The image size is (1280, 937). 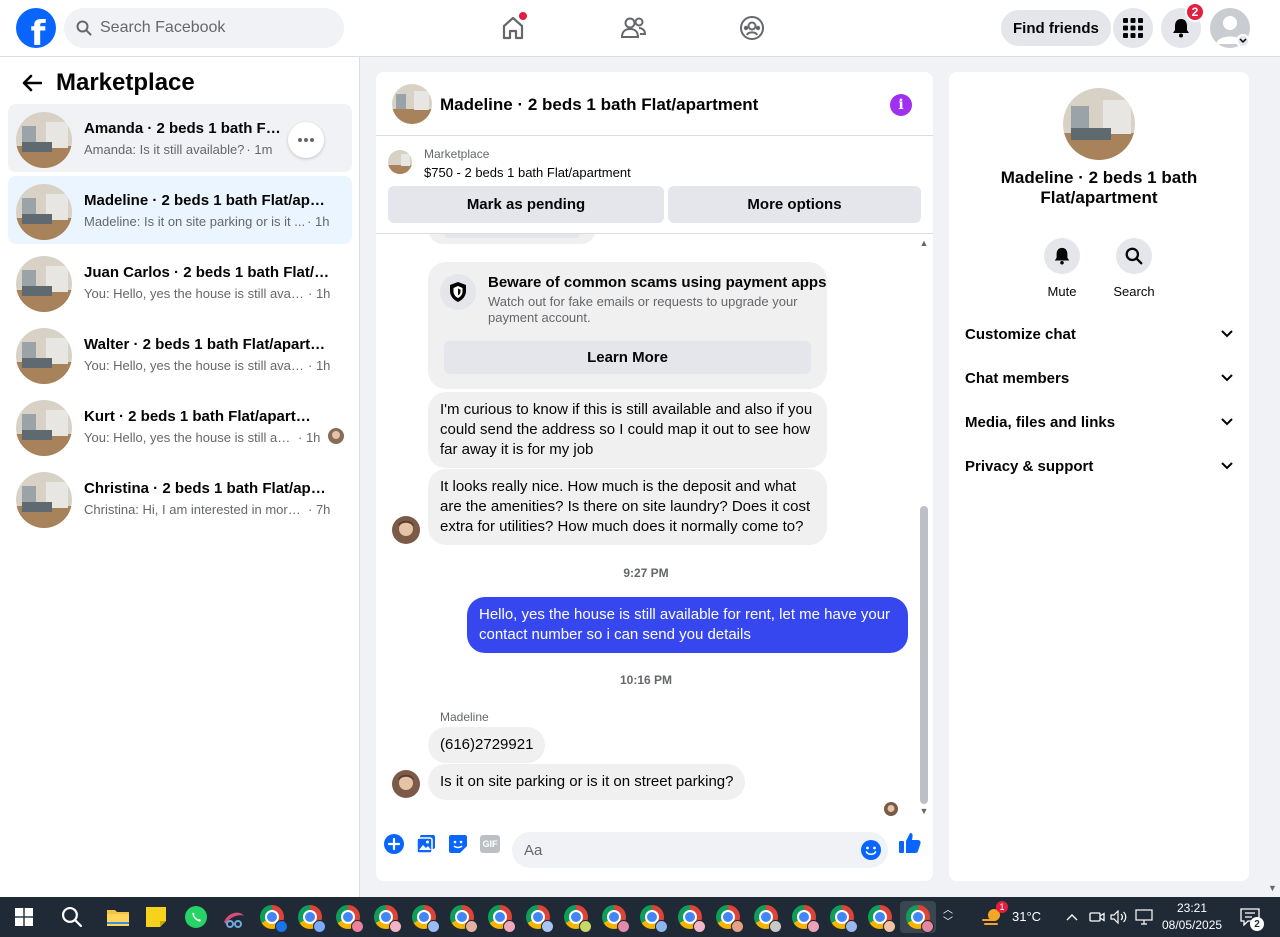 What do you see at coordinates (924, 243) in the screenshot?
I see `scroll-up-arrow-icon: ▲` at bounding box center [924, 243].